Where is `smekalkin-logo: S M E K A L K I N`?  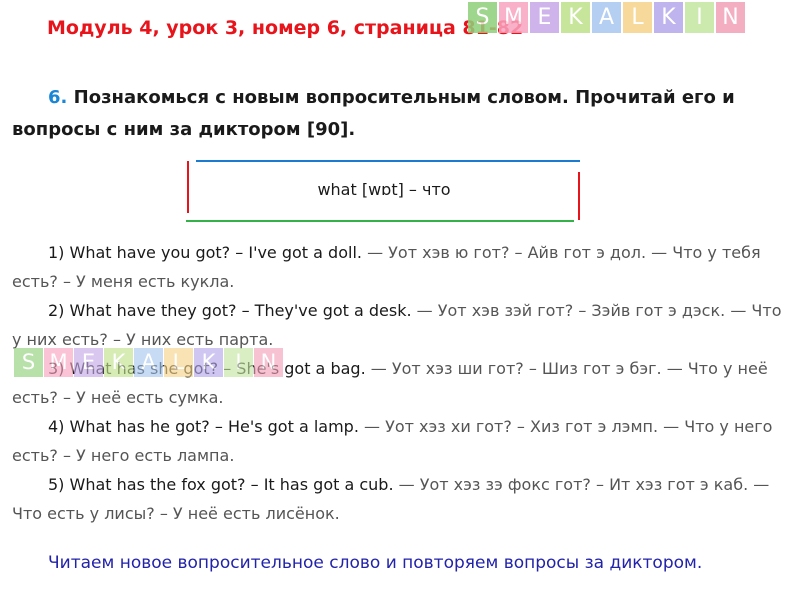 smekalkin-logo: S M E K A L K I N is located at coordinates (607, 17).